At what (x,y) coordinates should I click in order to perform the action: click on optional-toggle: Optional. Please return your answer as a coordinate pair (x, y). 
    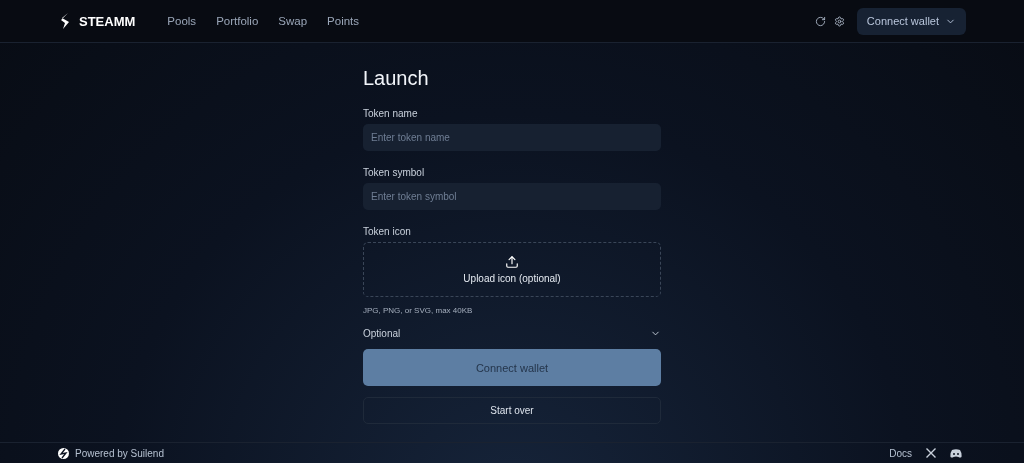
    Looking at the image, I should click on (512, 333).